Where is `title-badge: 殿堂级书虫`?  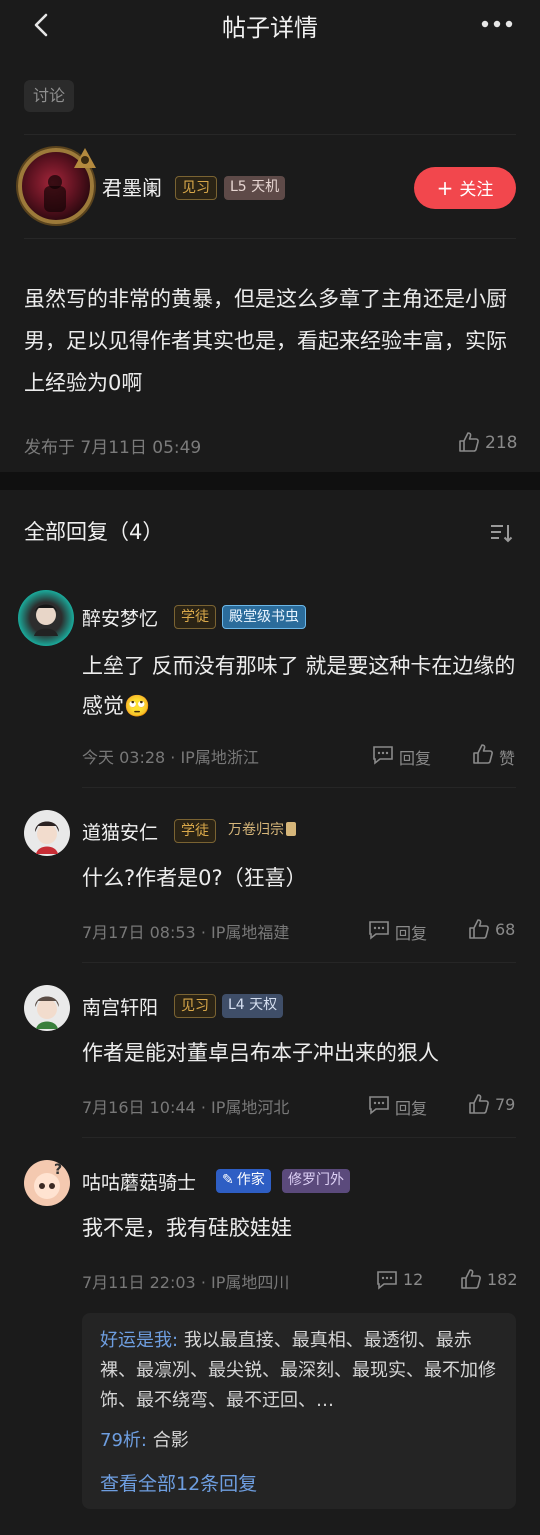
title-badge: 殿堂级书虫 is located at coordinates (264, 617).